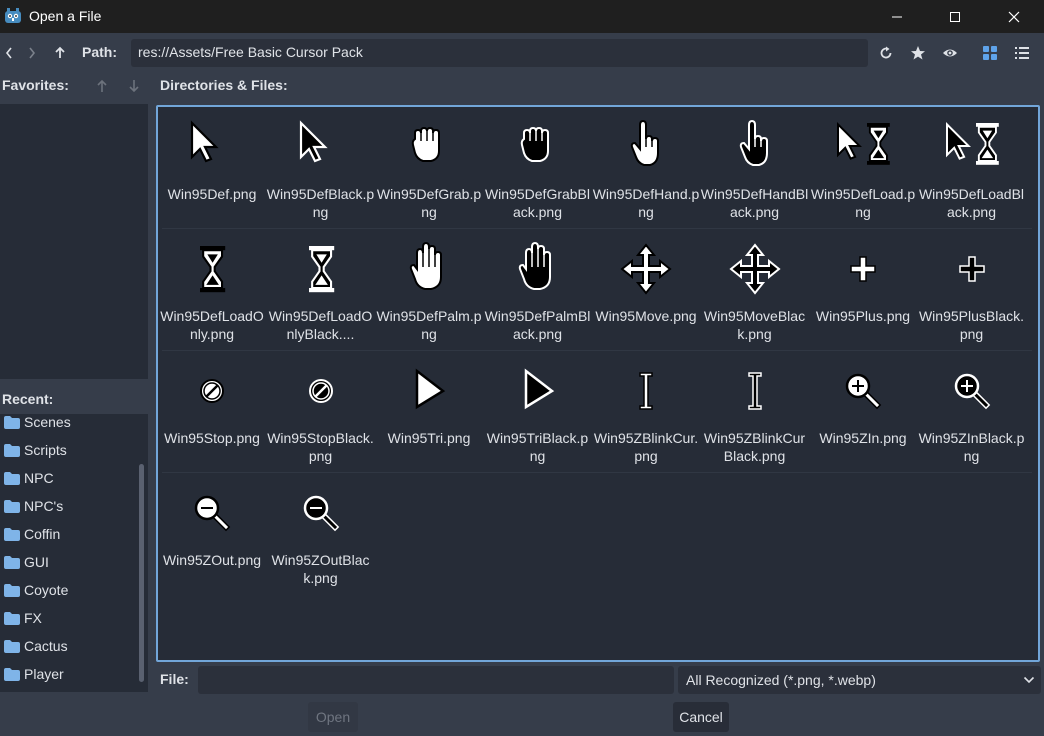 The height and width of the screenshot is (736, 1044). Describe the element at coordinates (755, 168) in the screenshot. I see `file-item: Win95DefHandBlack.png` at that location.